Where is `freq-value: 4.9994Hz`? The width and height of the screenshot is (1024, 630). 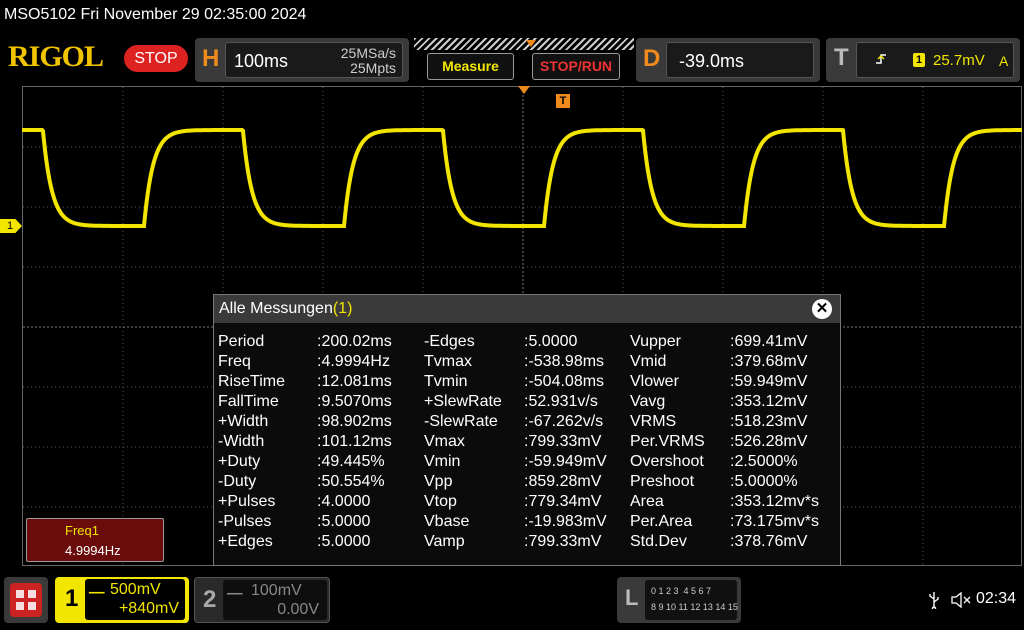
freq-value: 4.9994Hz is located at coordinates (93, 550).